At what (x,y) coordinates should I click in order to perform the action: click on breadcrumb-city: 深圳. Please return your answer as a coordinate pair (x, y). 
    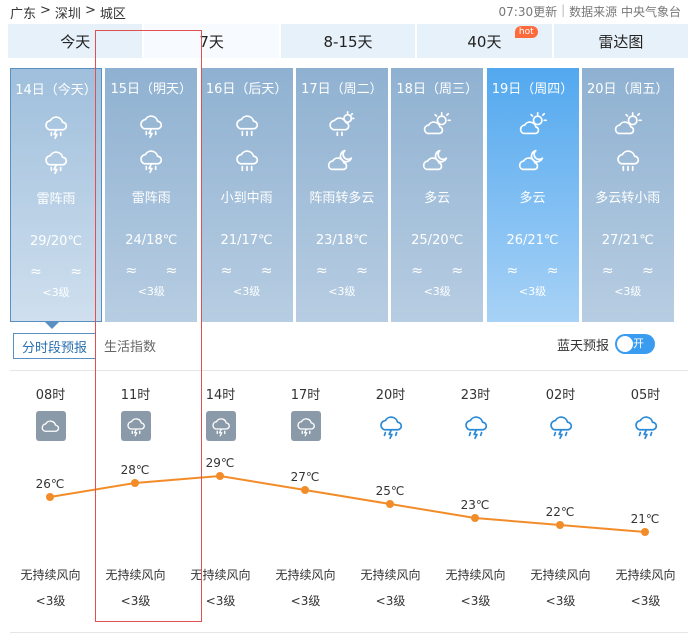
    Looking at the image, I should click on (68, 12).